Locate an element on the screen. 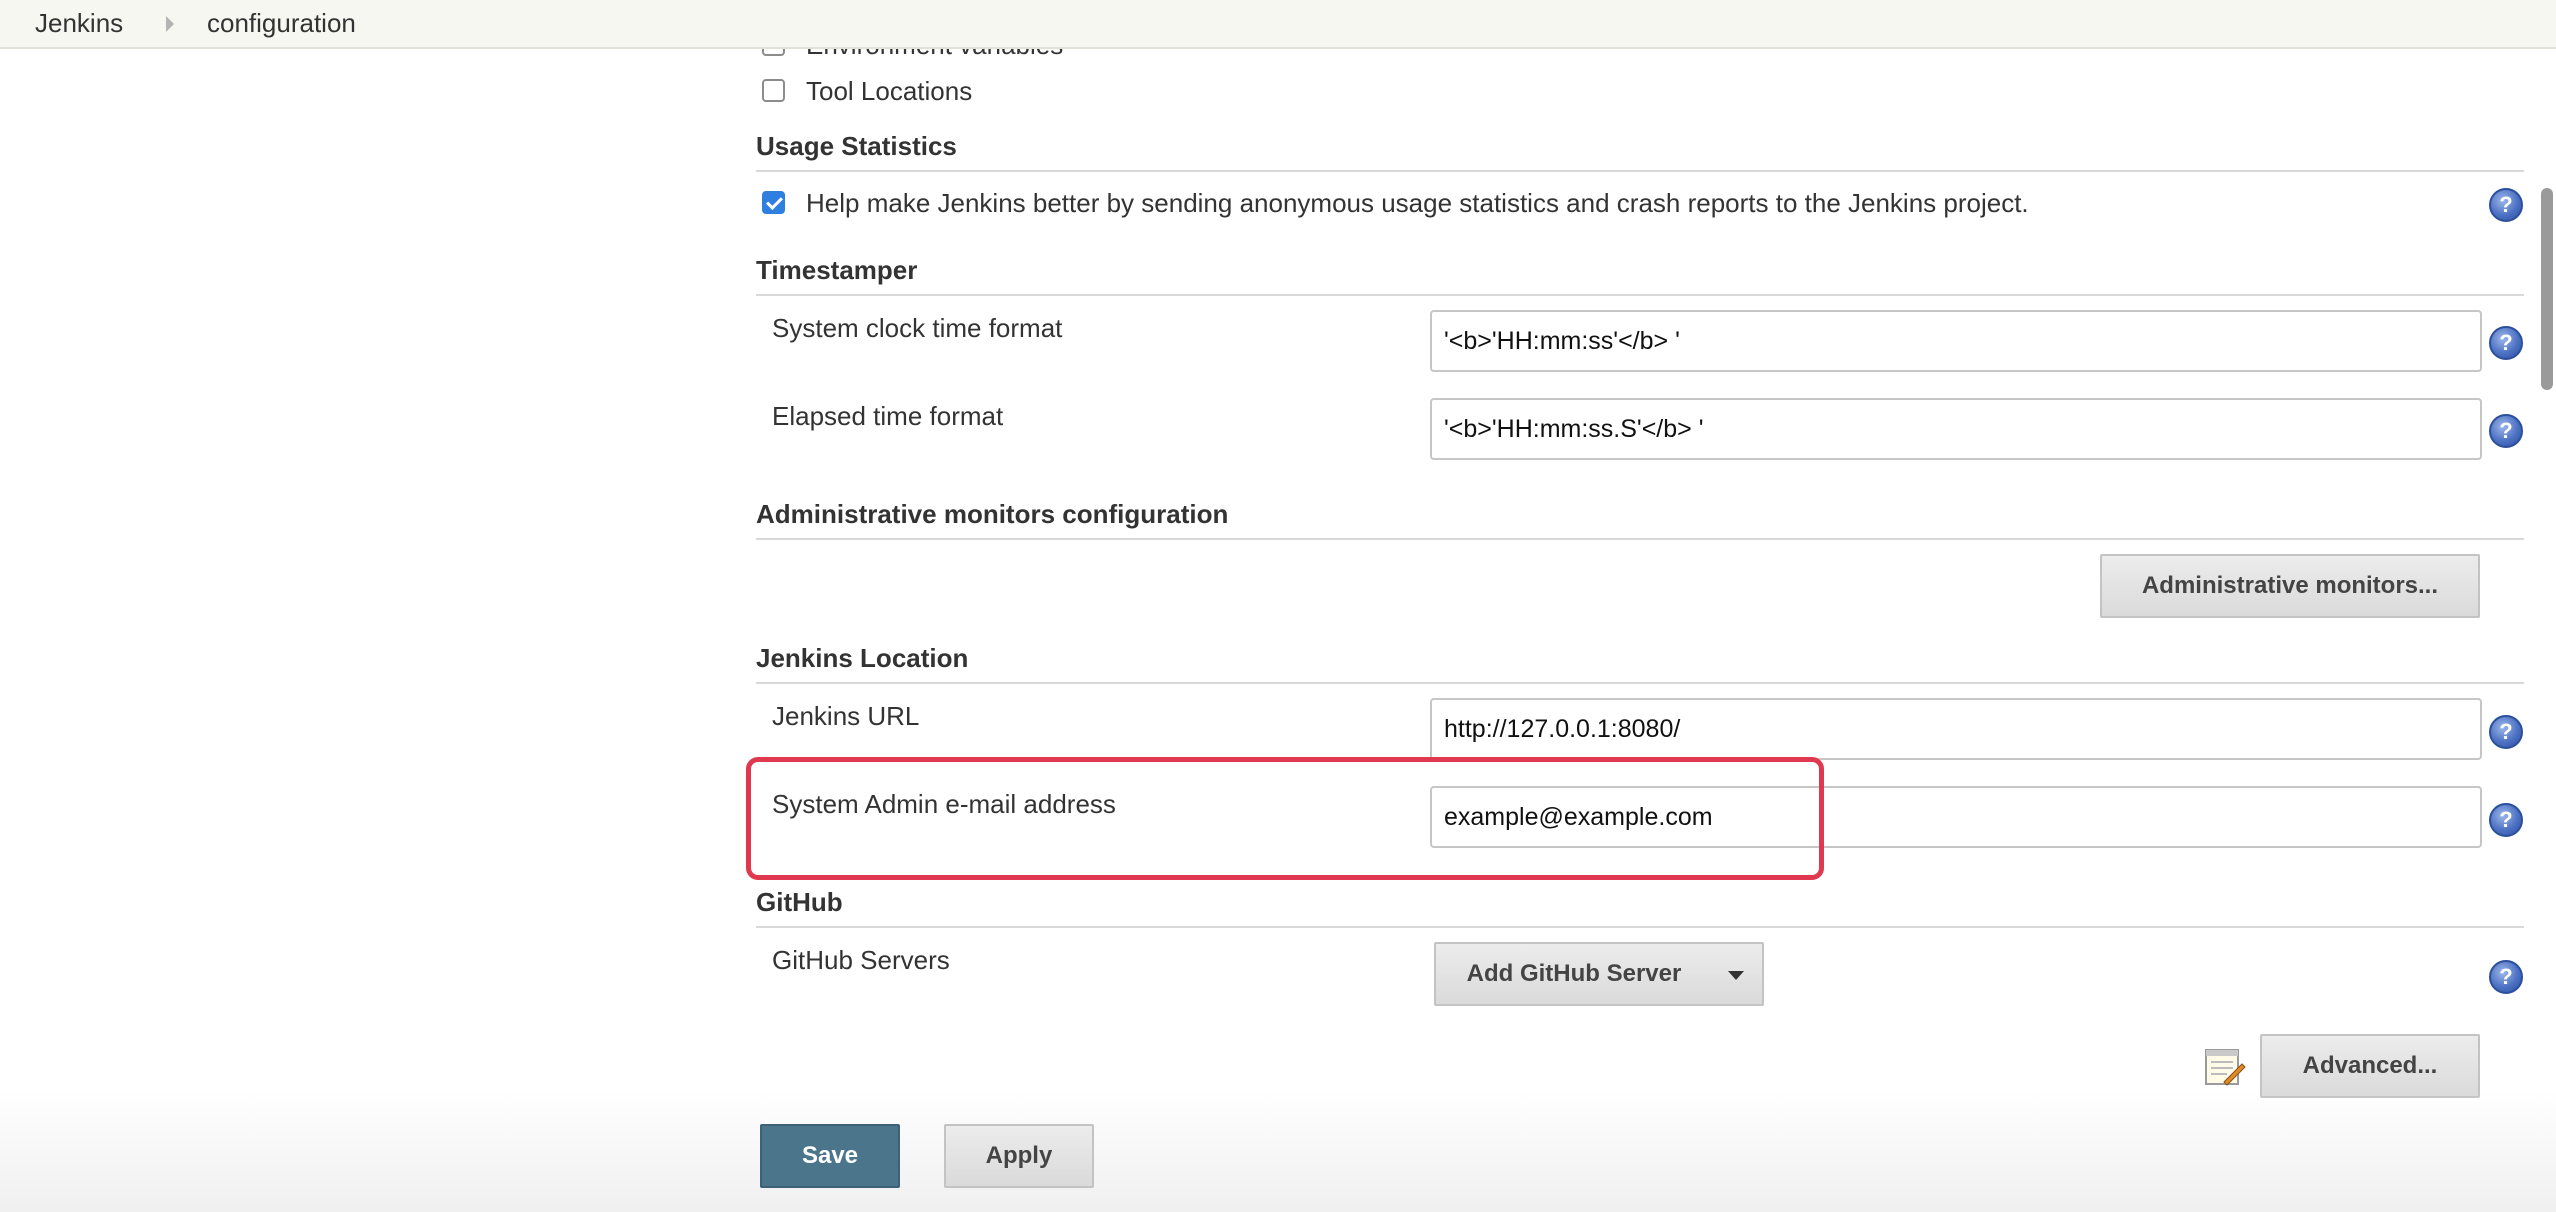 Image resolution: width=2556 pixels, height=1212 pixels. elapsed-time-format-label: Elapsed time format is located at coordinates (888, 416).